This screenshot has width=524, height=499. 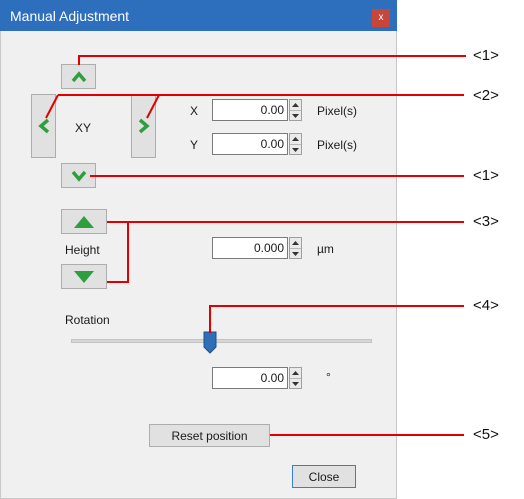 What do you see at coordinates (486, 221) in the screenshot?
I see `callout-3: <3>` at bounding box center [486, 221].